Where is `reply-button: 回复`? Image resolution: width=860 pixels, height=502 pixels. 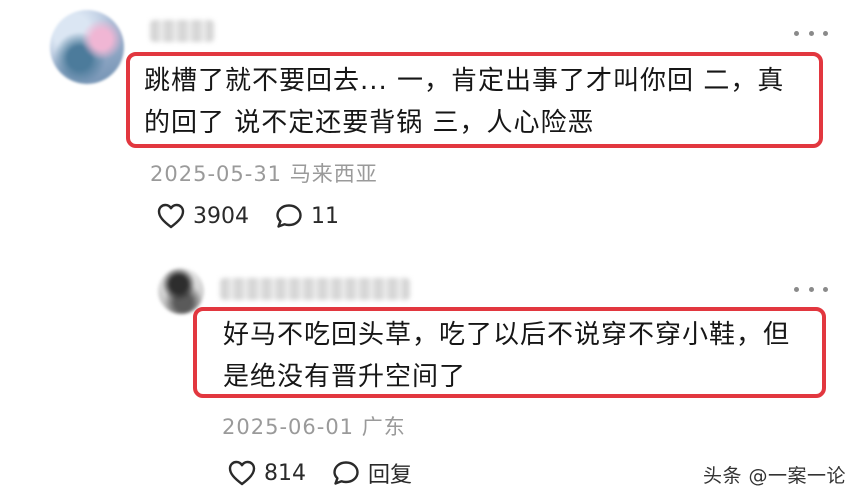
reply-button: 回复 is located at coordinates (372, 473).